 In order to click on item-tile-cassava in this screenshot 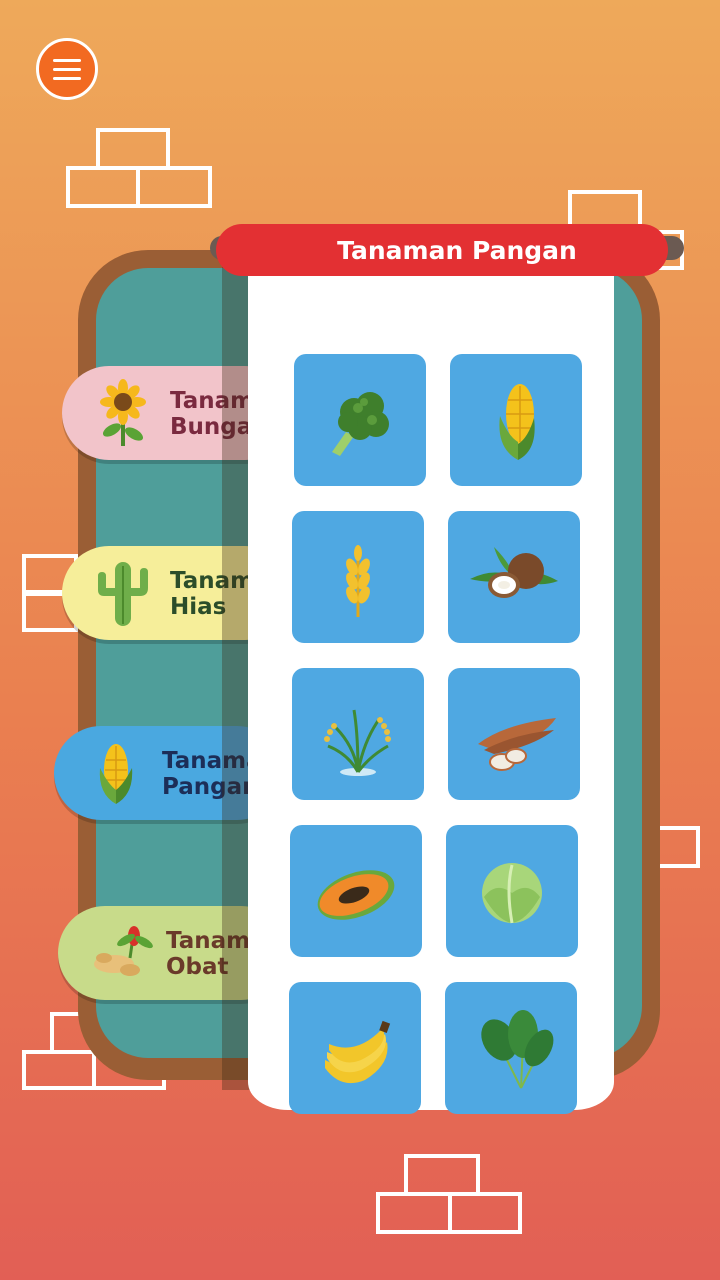, I will do `click(514, 734)`.